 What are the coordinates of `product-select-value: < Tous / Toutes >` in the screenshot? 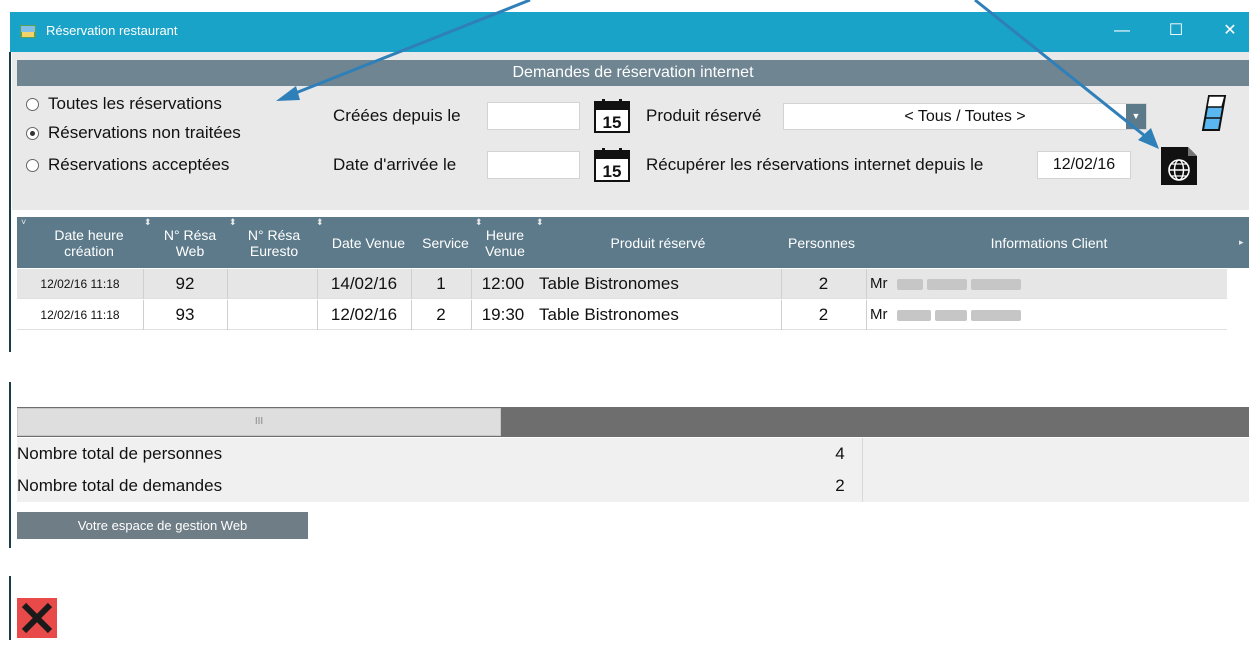 It's located at (965, 116).